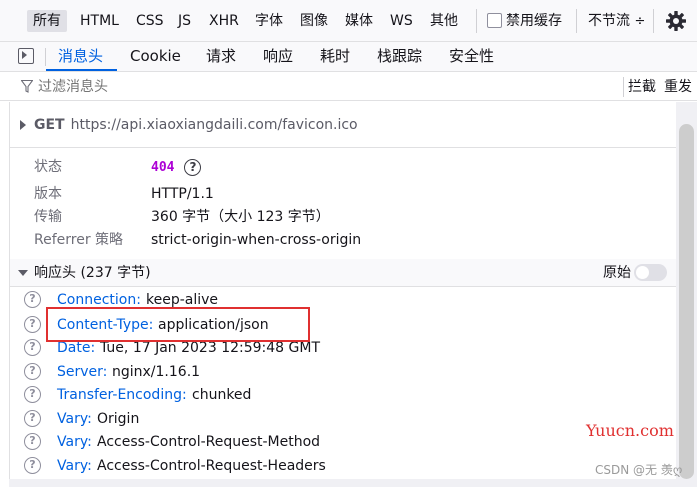 This screenshot has width=697, height=487. What do you see at coordinates (155, 57) in the screenshot?
I see `tab-cookies: Cookie` at bounding box center [155, 57].